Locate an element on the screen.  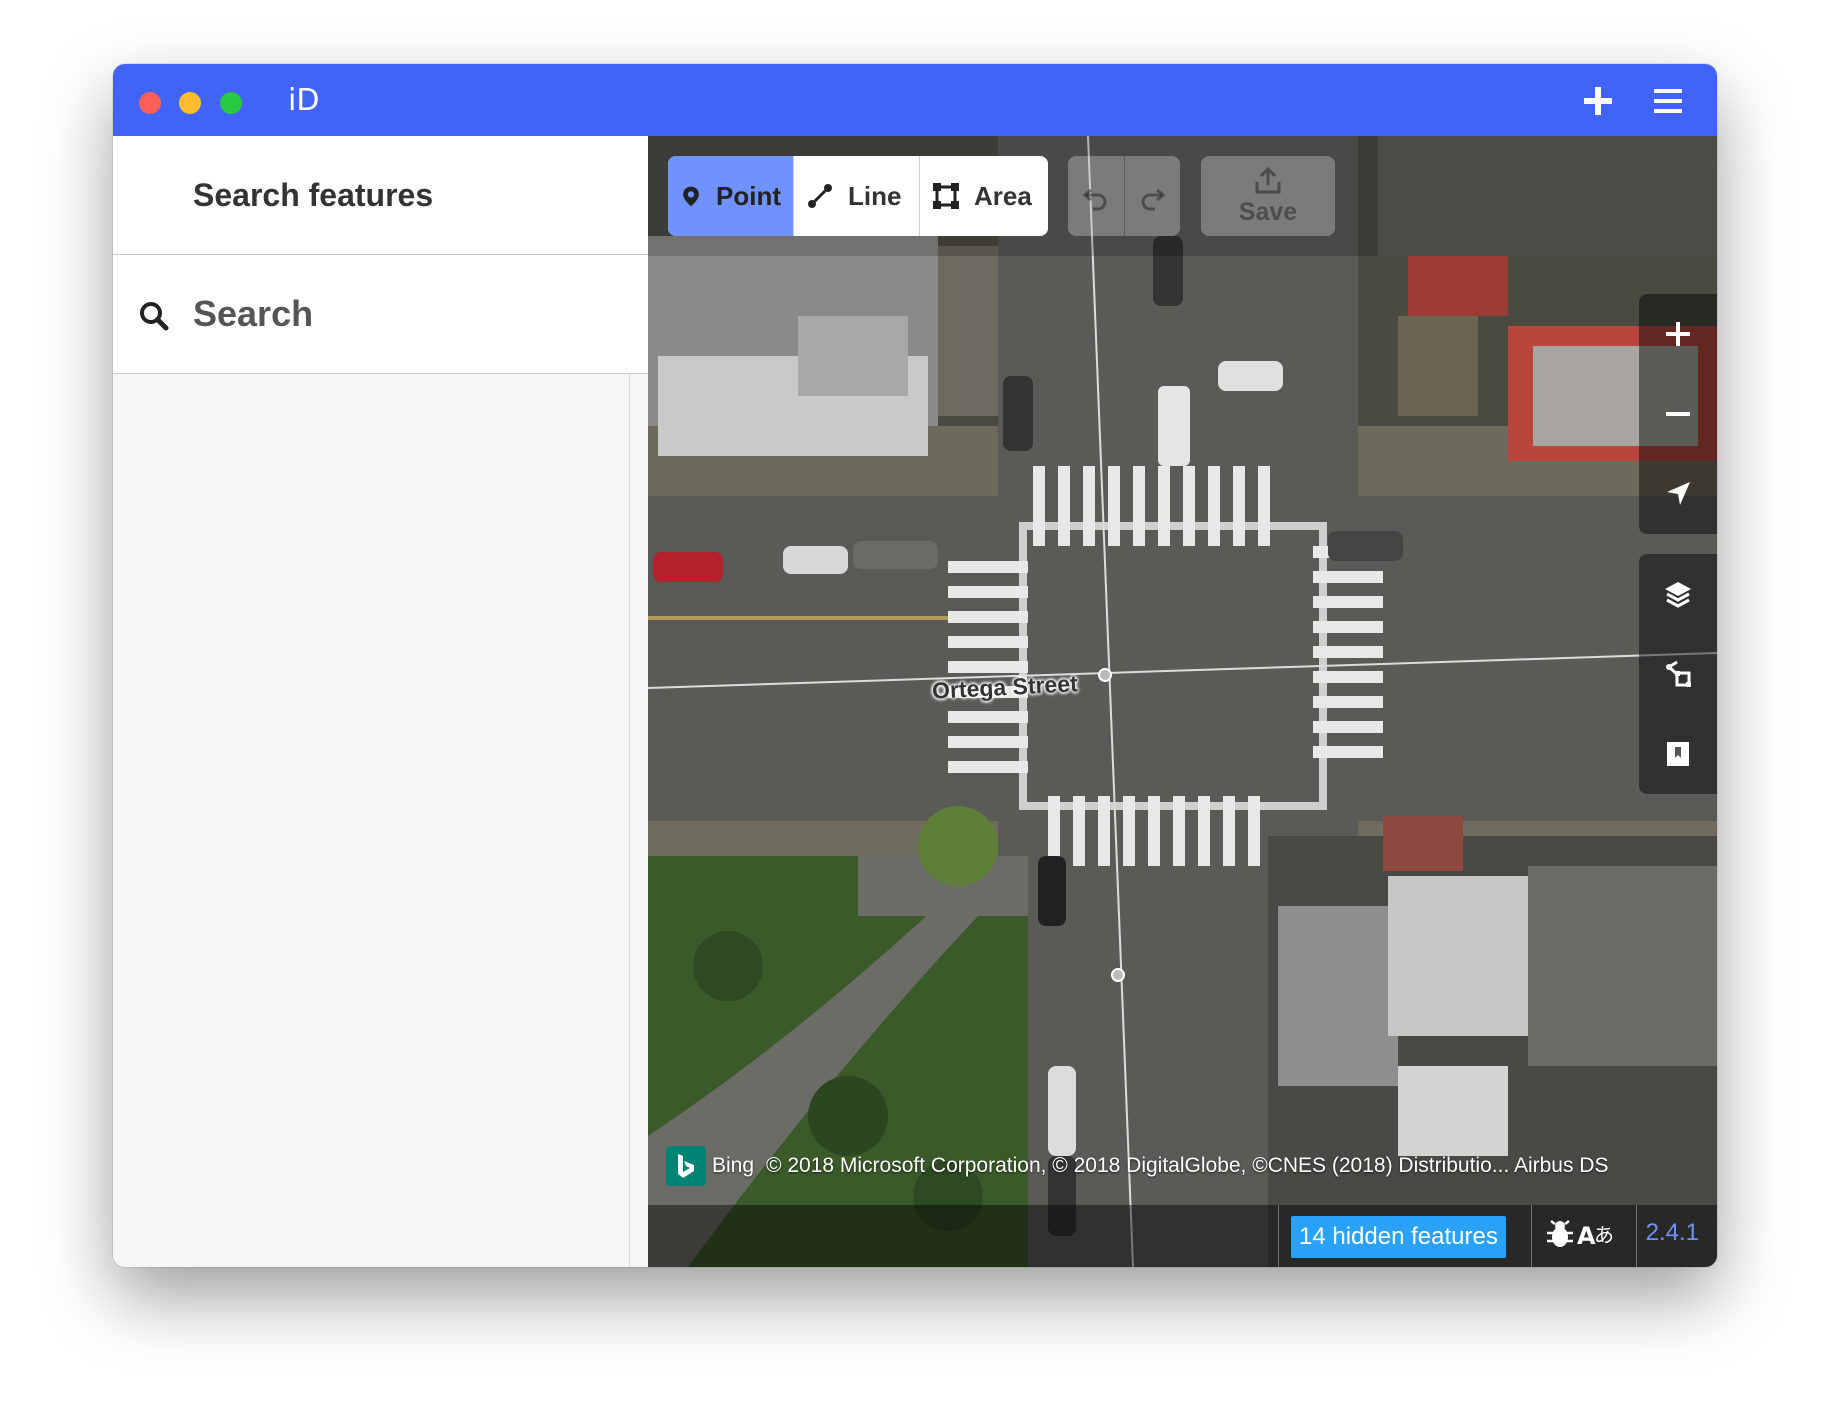
redo-button is located at coordinates (1152, 196).